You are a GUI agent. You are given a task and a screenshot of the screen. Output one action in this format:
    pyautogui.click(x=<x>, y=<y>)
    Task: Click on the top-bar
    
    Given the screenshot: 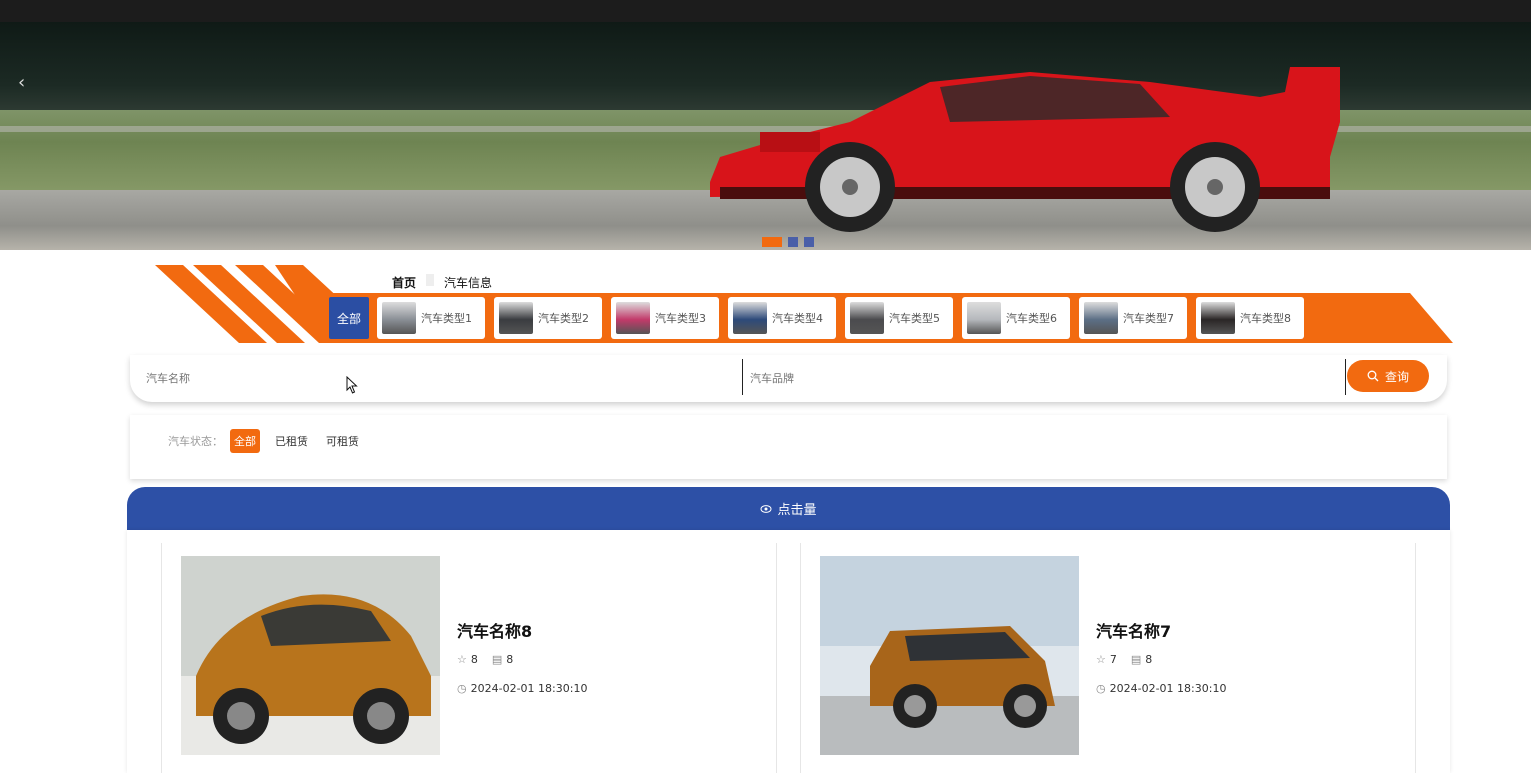 What is the action you would take?
    pyautogui.click(x=765, y=11)
    